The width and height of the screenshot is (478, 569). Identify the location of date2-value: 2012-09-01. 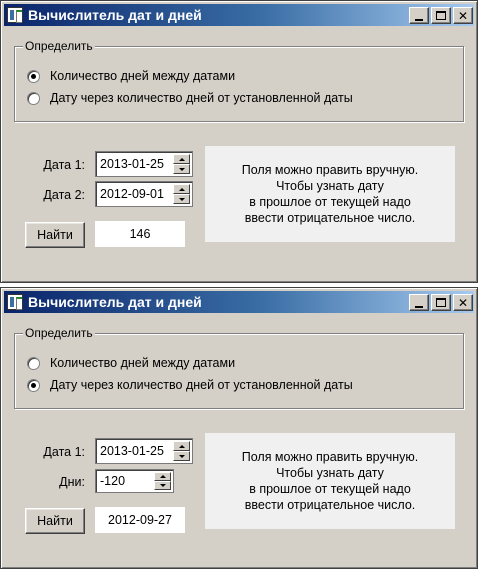
(132, 194).